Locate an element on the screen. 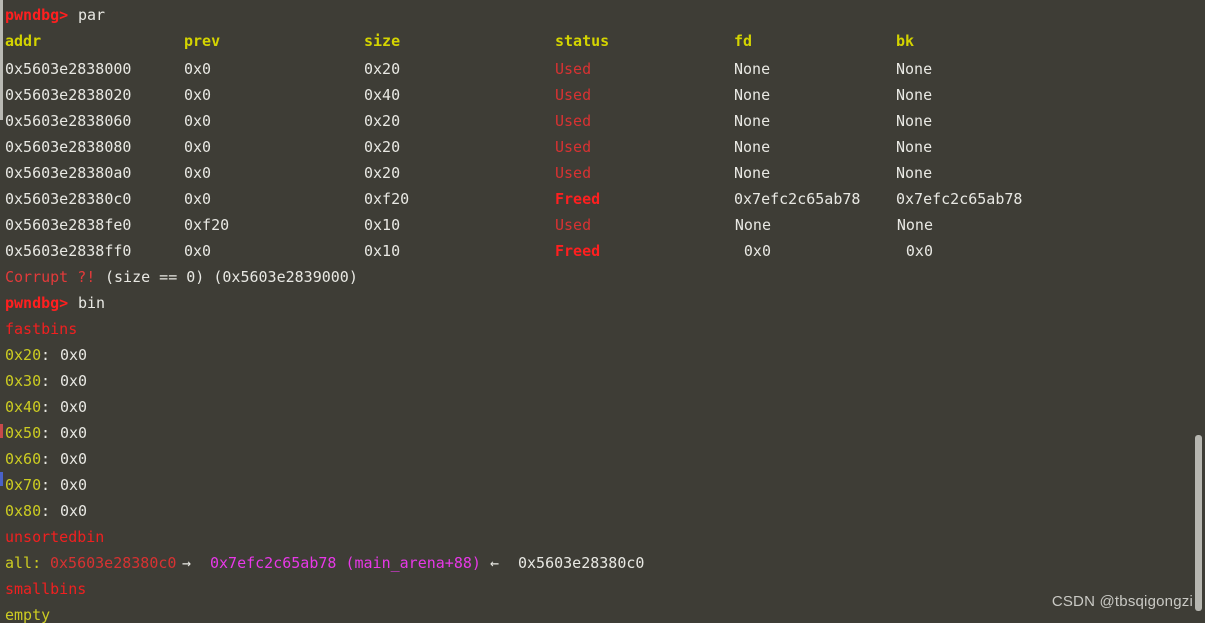 Image resolution: width=1205 pixels, height=623 pixels. fastbin-row: 0x30:0x0 is located at coordinates (602, 381).